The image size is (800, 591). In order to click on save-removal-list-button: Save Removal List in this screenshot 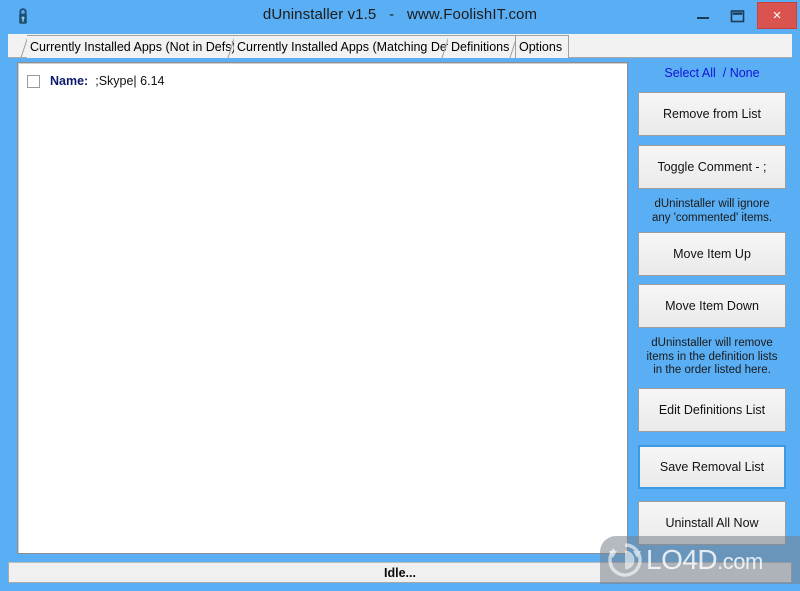, I will do `click(712, 467)`.